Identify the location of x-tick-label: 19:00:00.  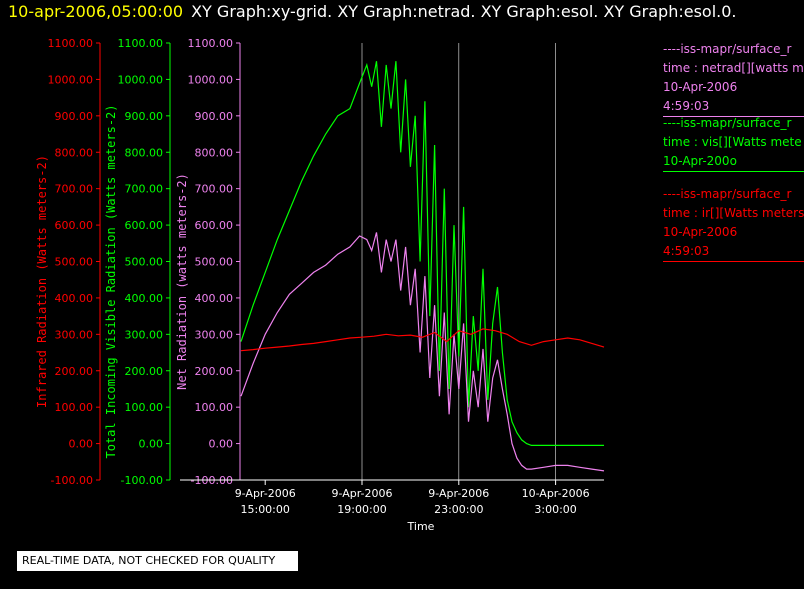
(361, 509).